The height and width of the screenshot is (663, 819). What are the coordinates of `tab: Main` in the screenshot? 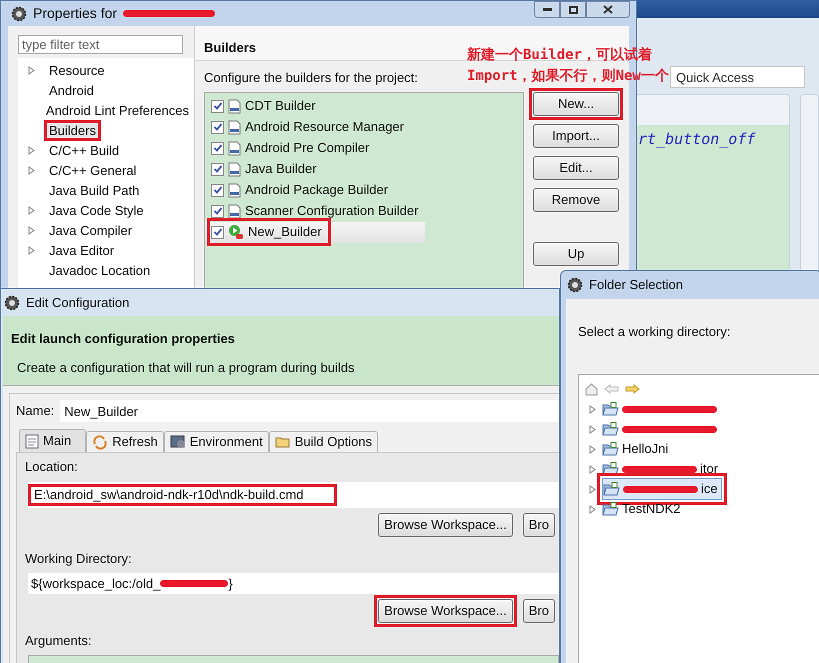 It's located at (52, 440).